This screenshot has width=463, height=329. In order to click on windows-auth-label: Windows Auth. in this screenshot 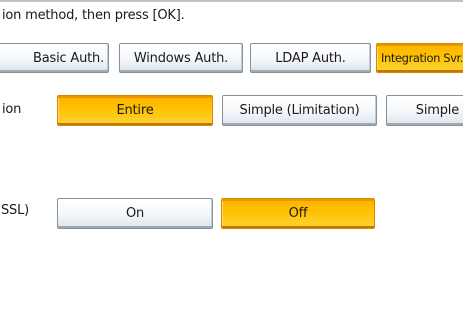, I will do `click(181, 58)`.